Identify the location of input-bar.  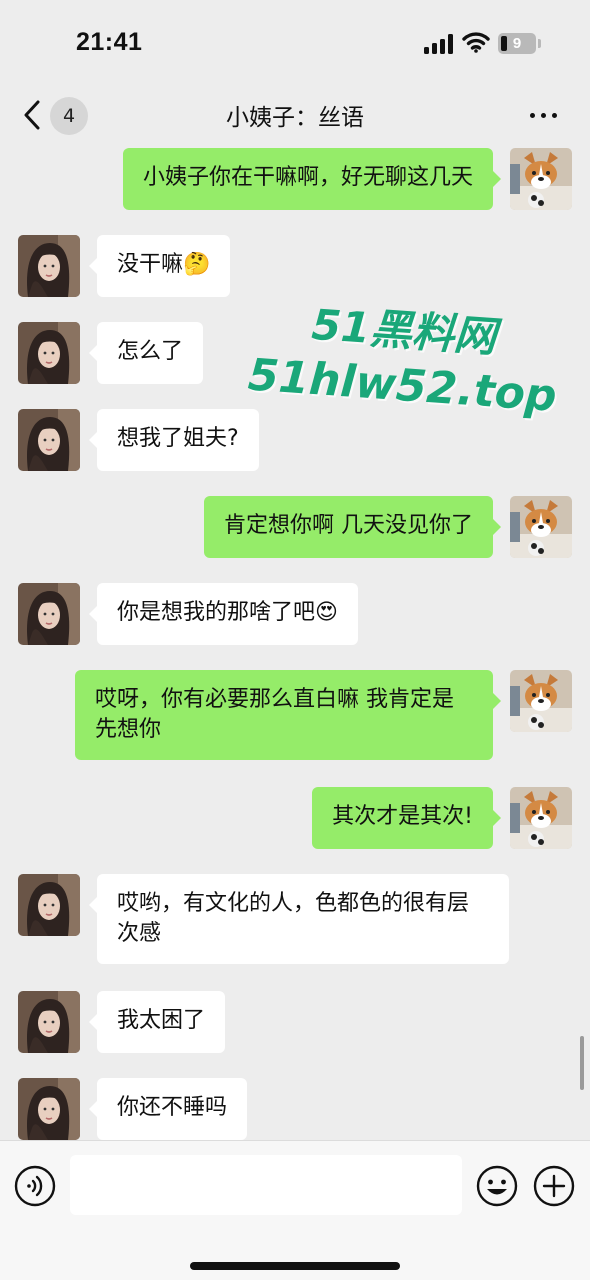
(295, 1210).